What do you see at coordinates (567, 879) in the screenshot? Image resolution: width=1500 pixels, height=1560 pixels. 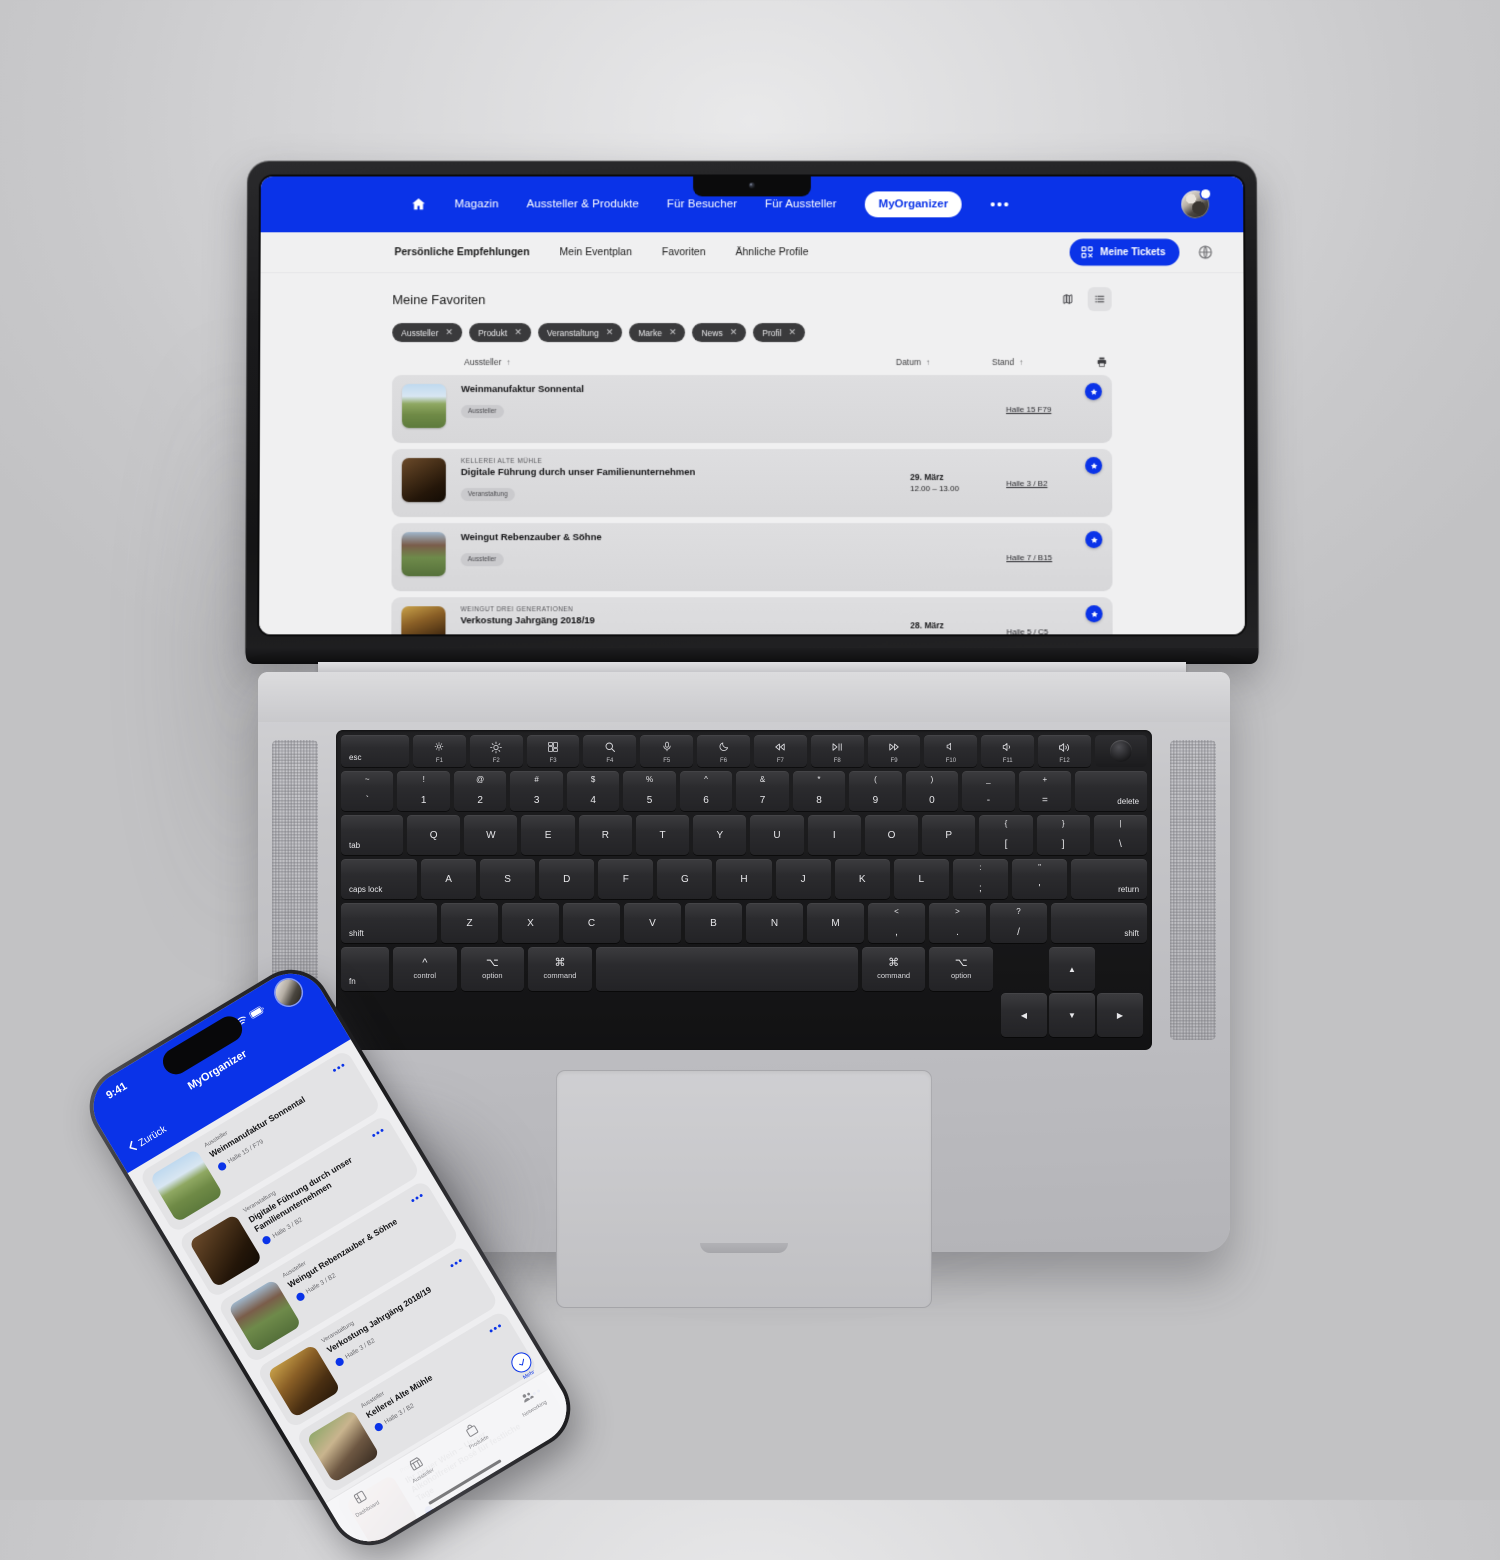 I see `key-d: D` at bounding box center [567, 879].